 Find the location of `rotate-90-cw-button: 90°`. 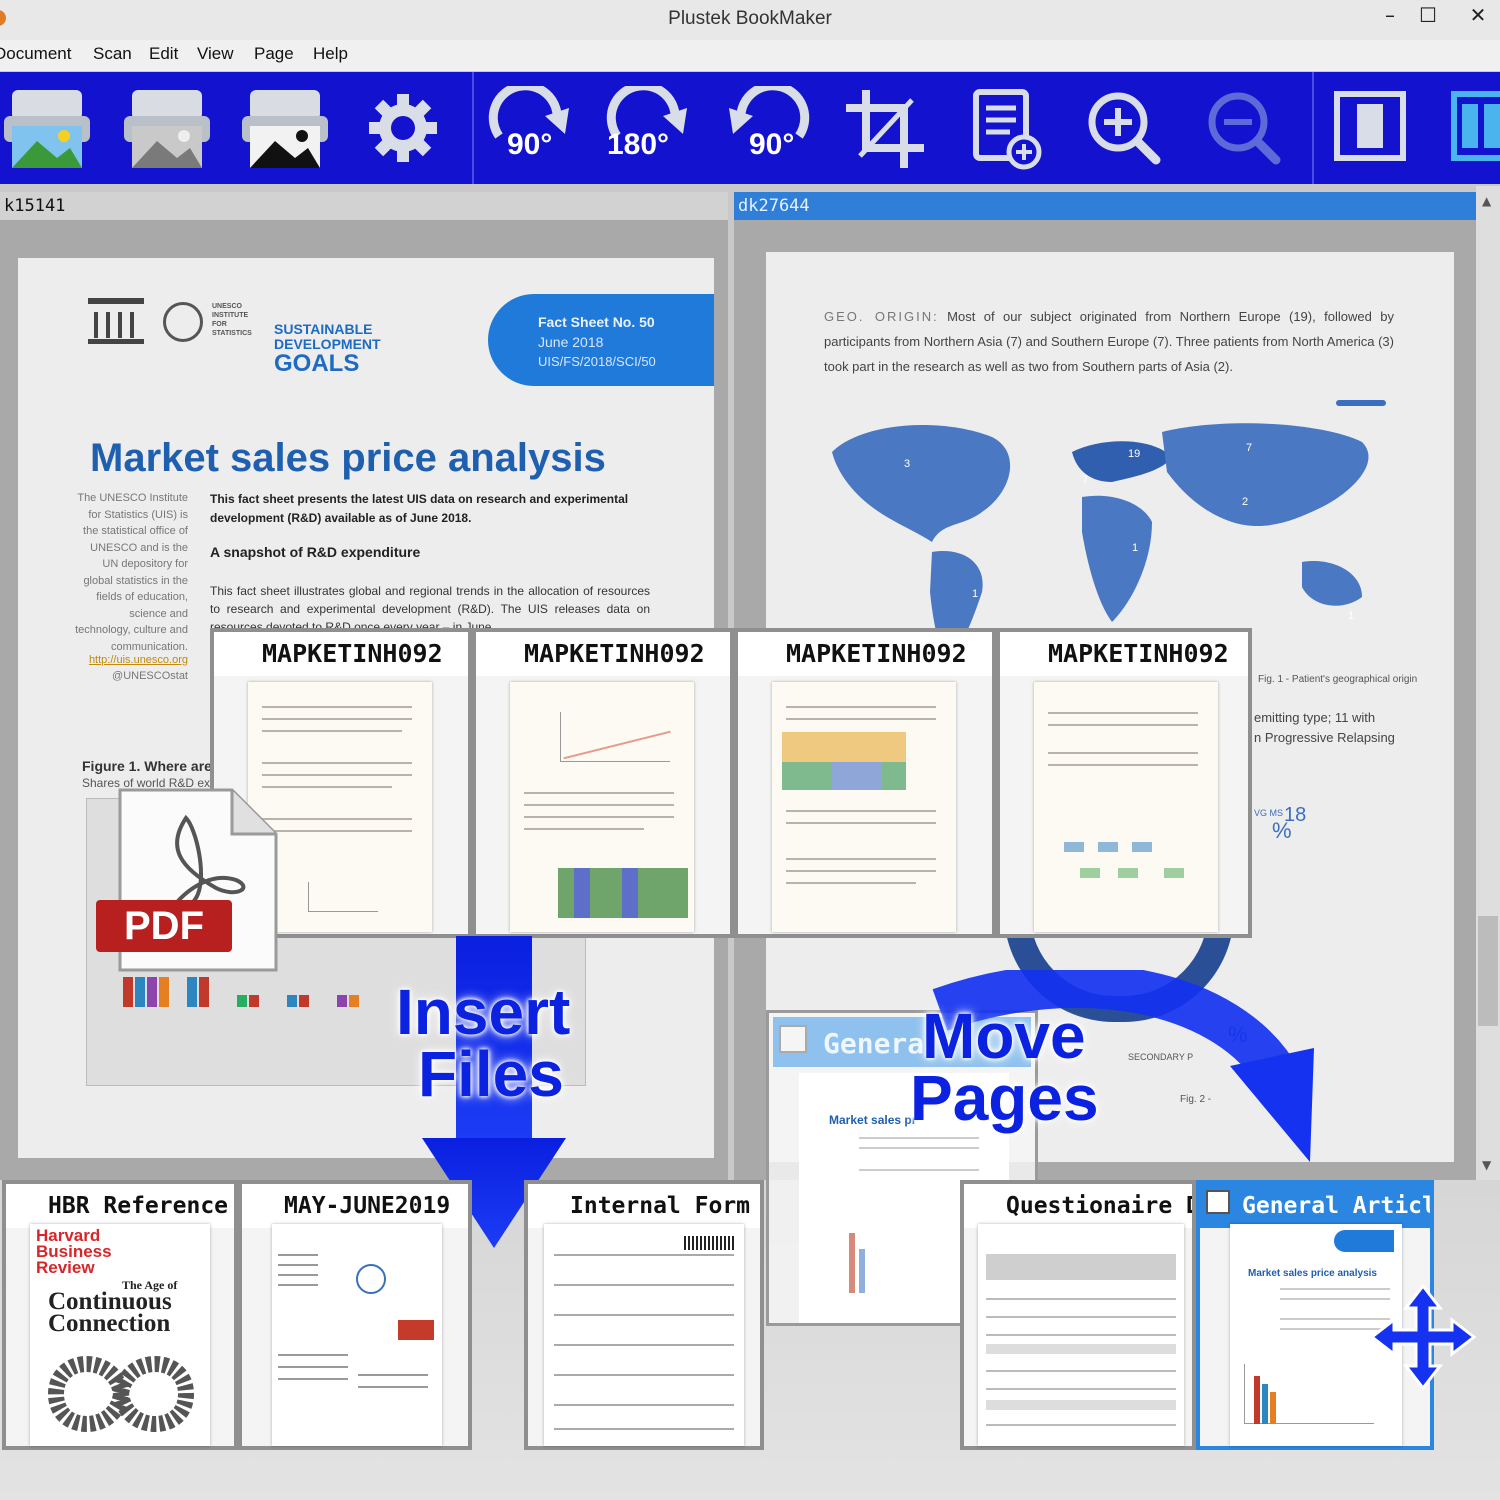

rotate-90-cw-button: 90° is located at coordinates (530, 126).